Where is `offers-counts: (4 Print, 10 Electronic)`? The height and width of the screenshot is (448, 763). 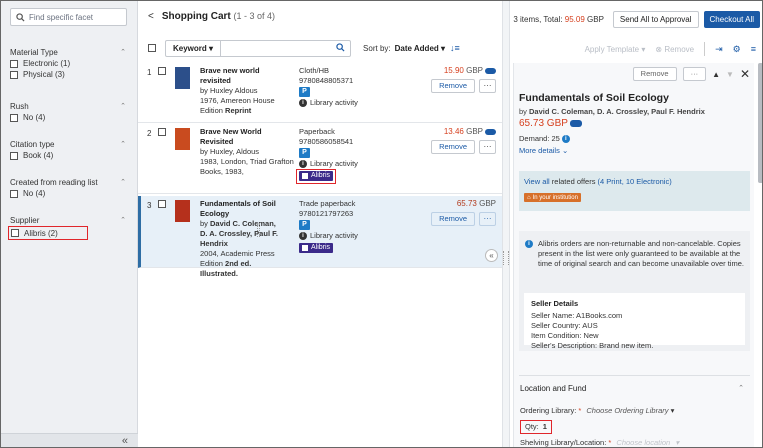
offers-counts: (4 Print, 10 Electronic) is located at coordinates (635, 181).